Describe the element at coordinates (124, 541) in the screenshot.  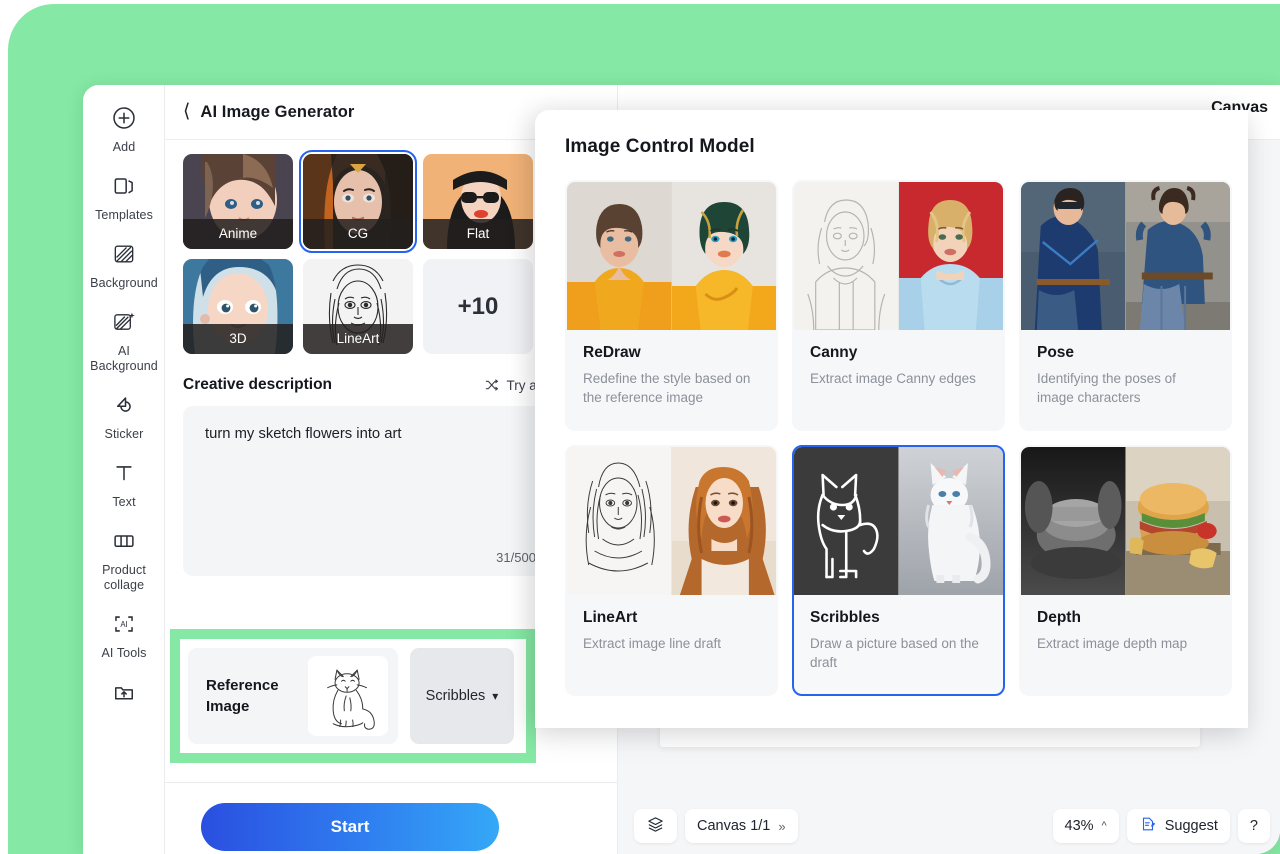
I see `collage-icon` at that location.